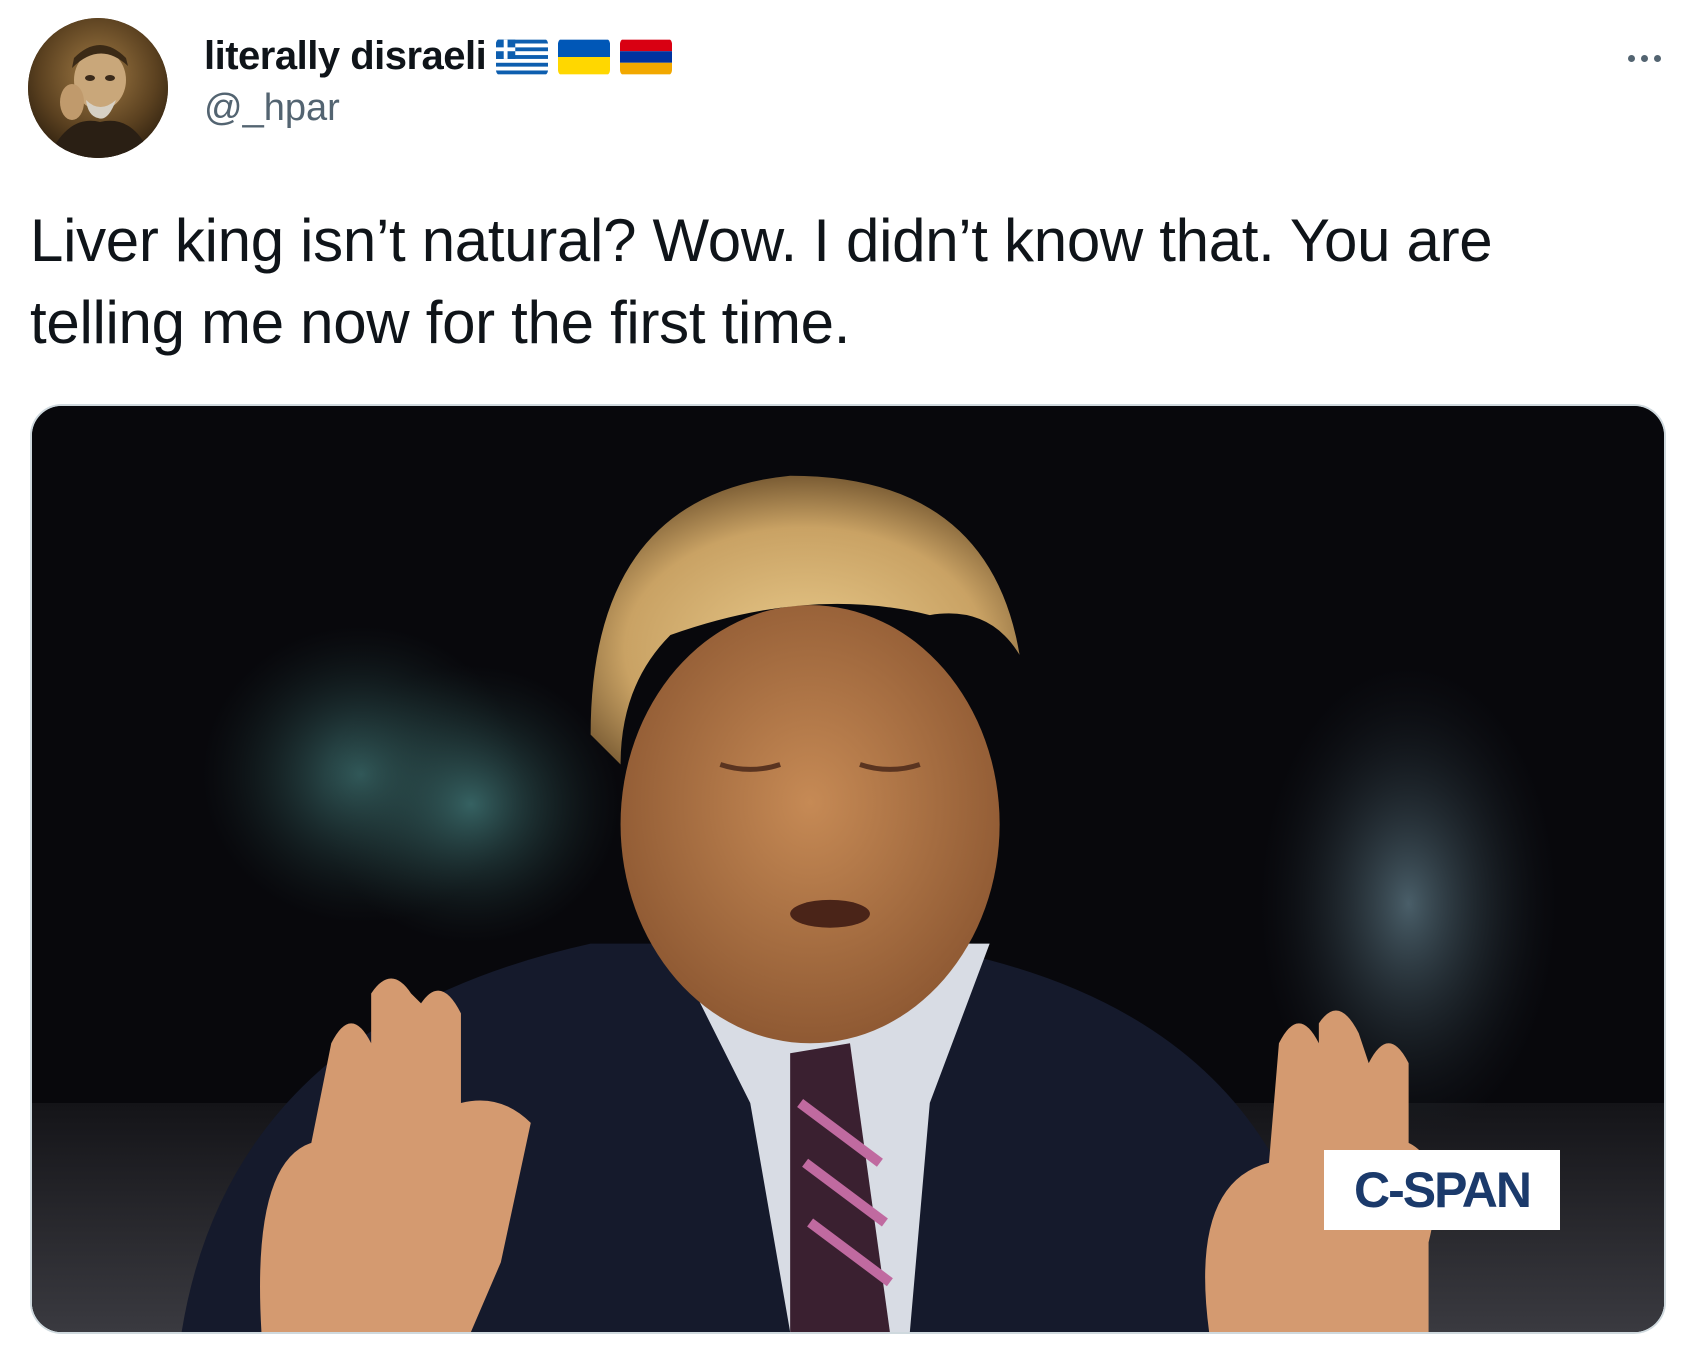  Describe the element at coordinates (1442, 1190) in the screenshot. I see `cspan-watermark: C-SPAN` at that location.